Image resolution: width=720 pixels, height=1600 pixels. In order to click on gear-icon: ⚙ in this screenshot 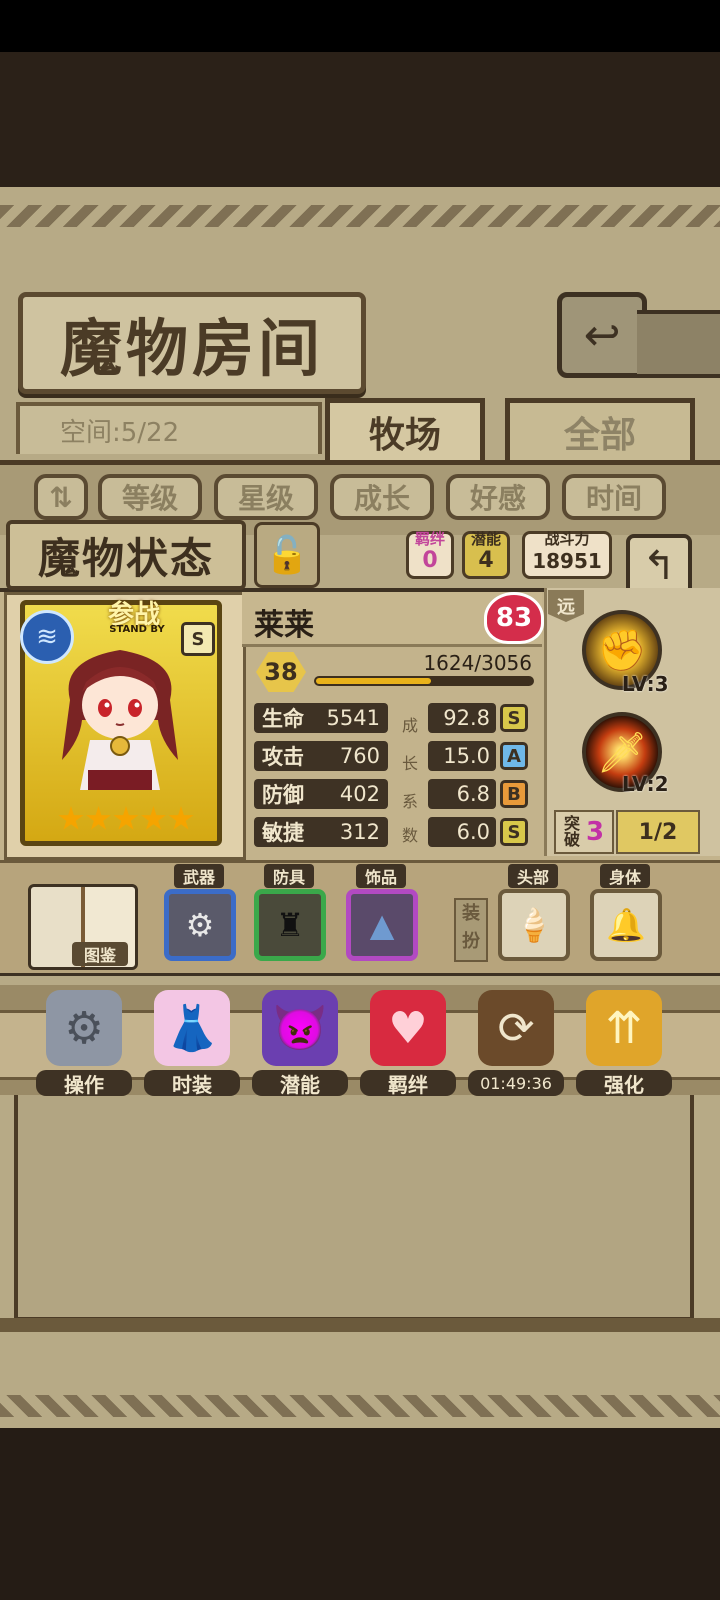, I will do `click(84, 1028)`.